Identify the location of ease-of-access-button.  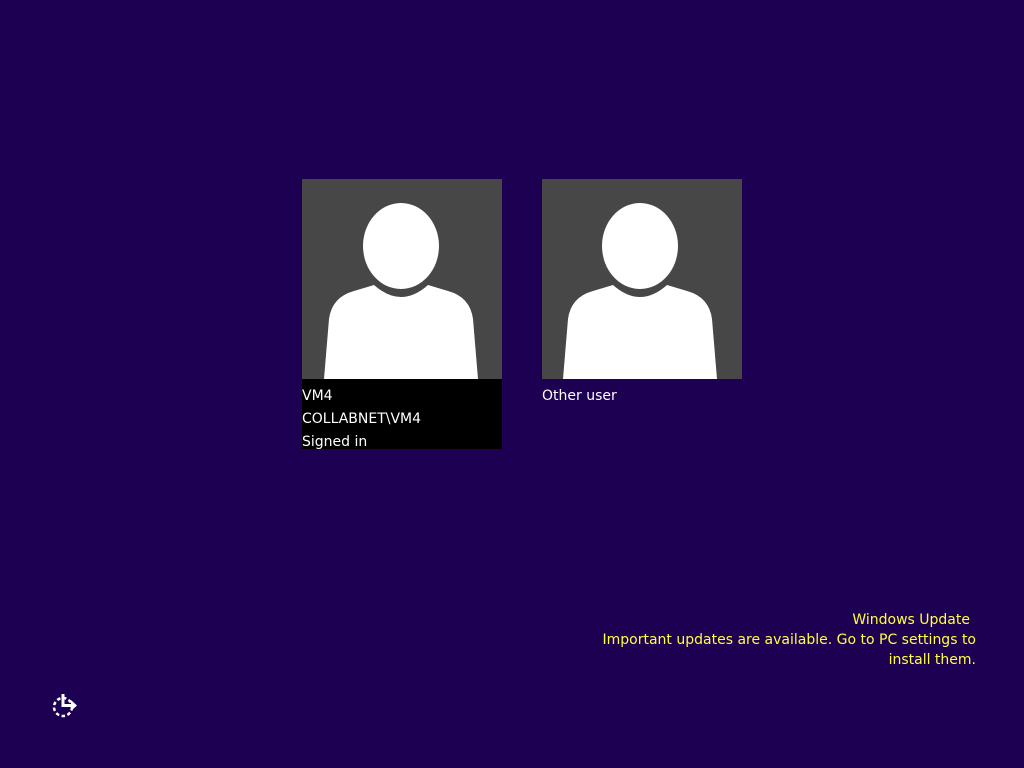
(64, 706).